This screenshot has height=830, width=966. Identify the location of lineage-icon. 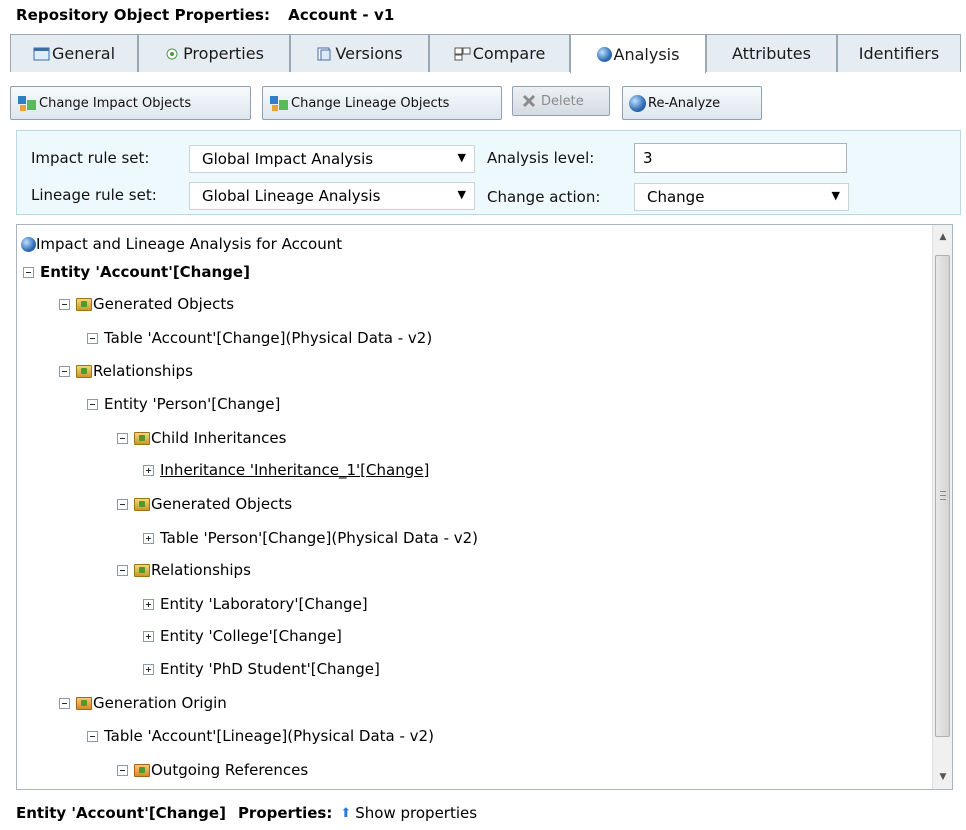
(279, 103).